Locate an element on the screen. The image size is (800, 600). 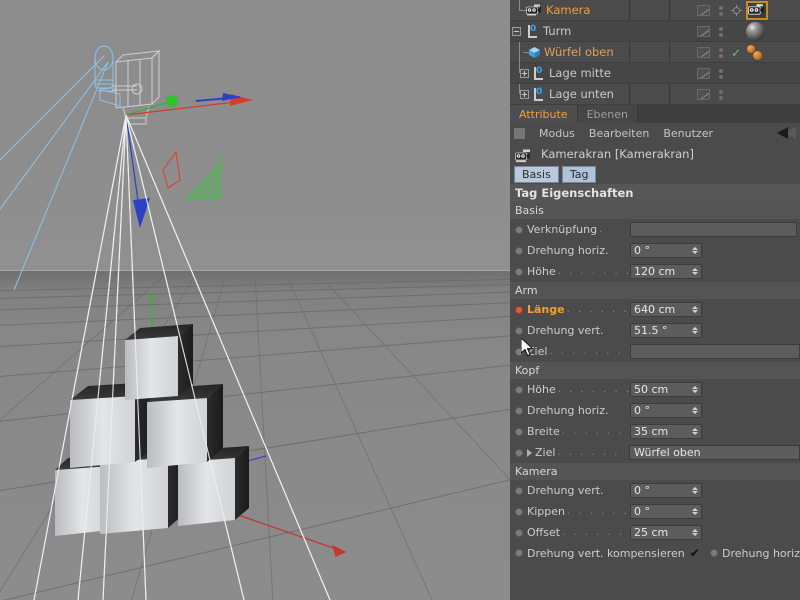
property-row-laenge: Länge . . . . . . . . 640 cm is located at coordinates (655, 309).